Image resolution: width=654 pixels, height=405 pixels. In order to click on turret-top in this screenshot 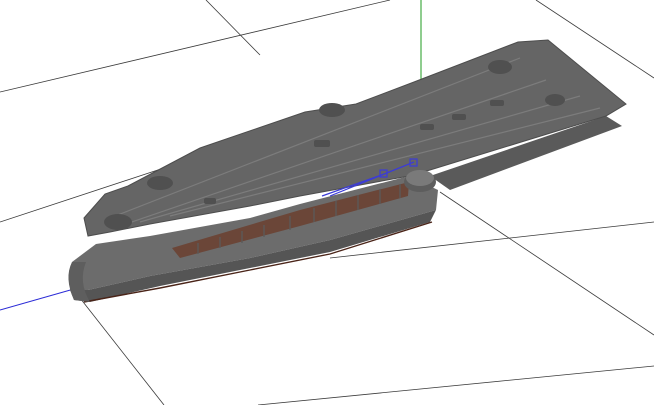, I will do `click(420, 178)`.